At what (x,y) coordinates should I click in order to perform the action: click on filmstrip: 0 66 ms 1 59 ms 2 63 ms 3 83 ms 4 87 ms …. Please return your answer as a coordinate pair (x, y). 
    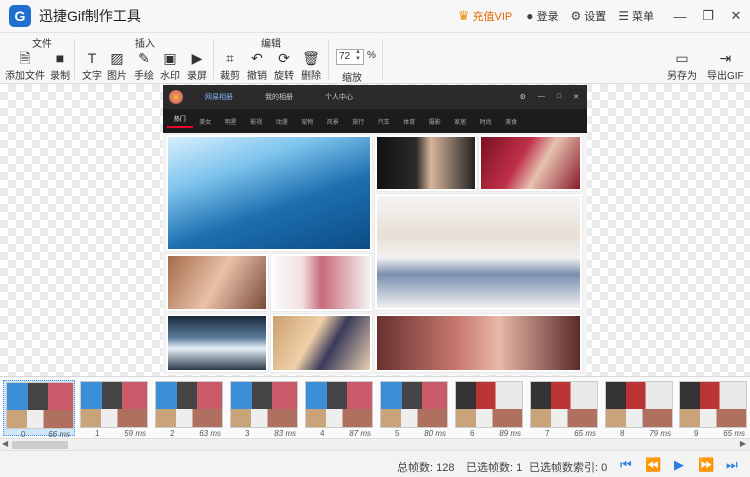
    Looking at the image, I should click on (375, 407).